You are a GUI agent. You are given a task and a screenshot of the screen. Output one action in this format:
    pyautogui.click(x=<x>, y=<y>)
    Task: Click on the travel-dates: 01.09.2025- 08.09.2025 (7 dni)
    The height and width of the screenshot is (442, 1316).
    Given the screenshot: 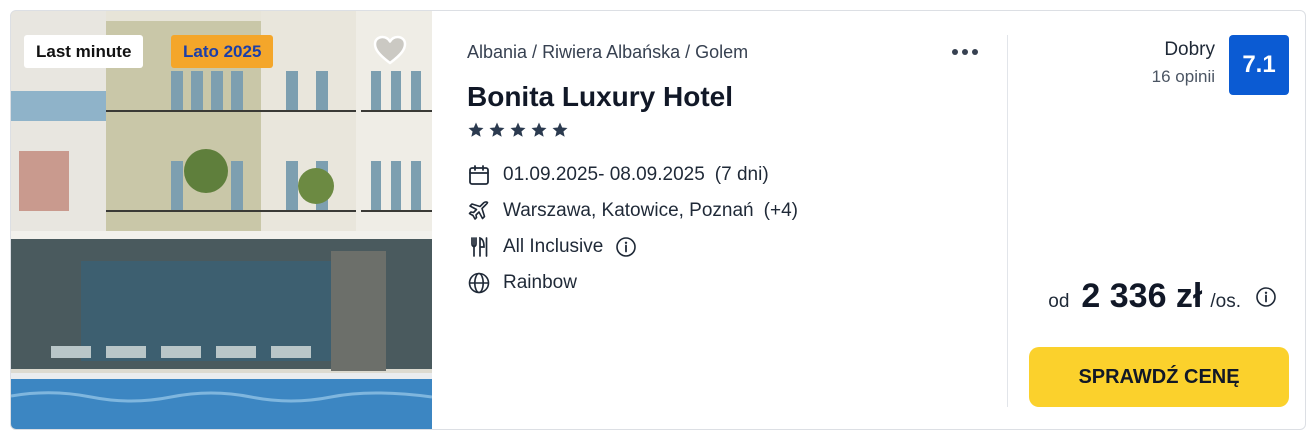 What is the action you would take?
    pyautogui.click(x=618, y=175)
    